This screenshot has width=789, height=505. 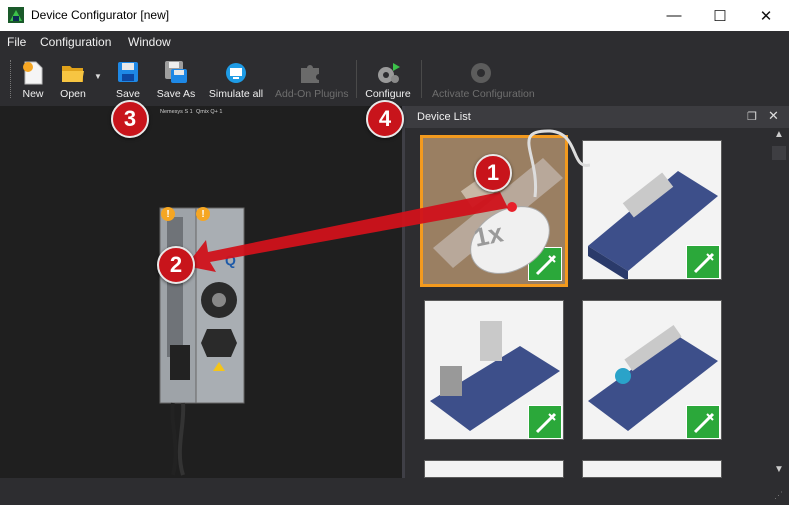 I want to click on app-icon, so click(x=16, y=15).